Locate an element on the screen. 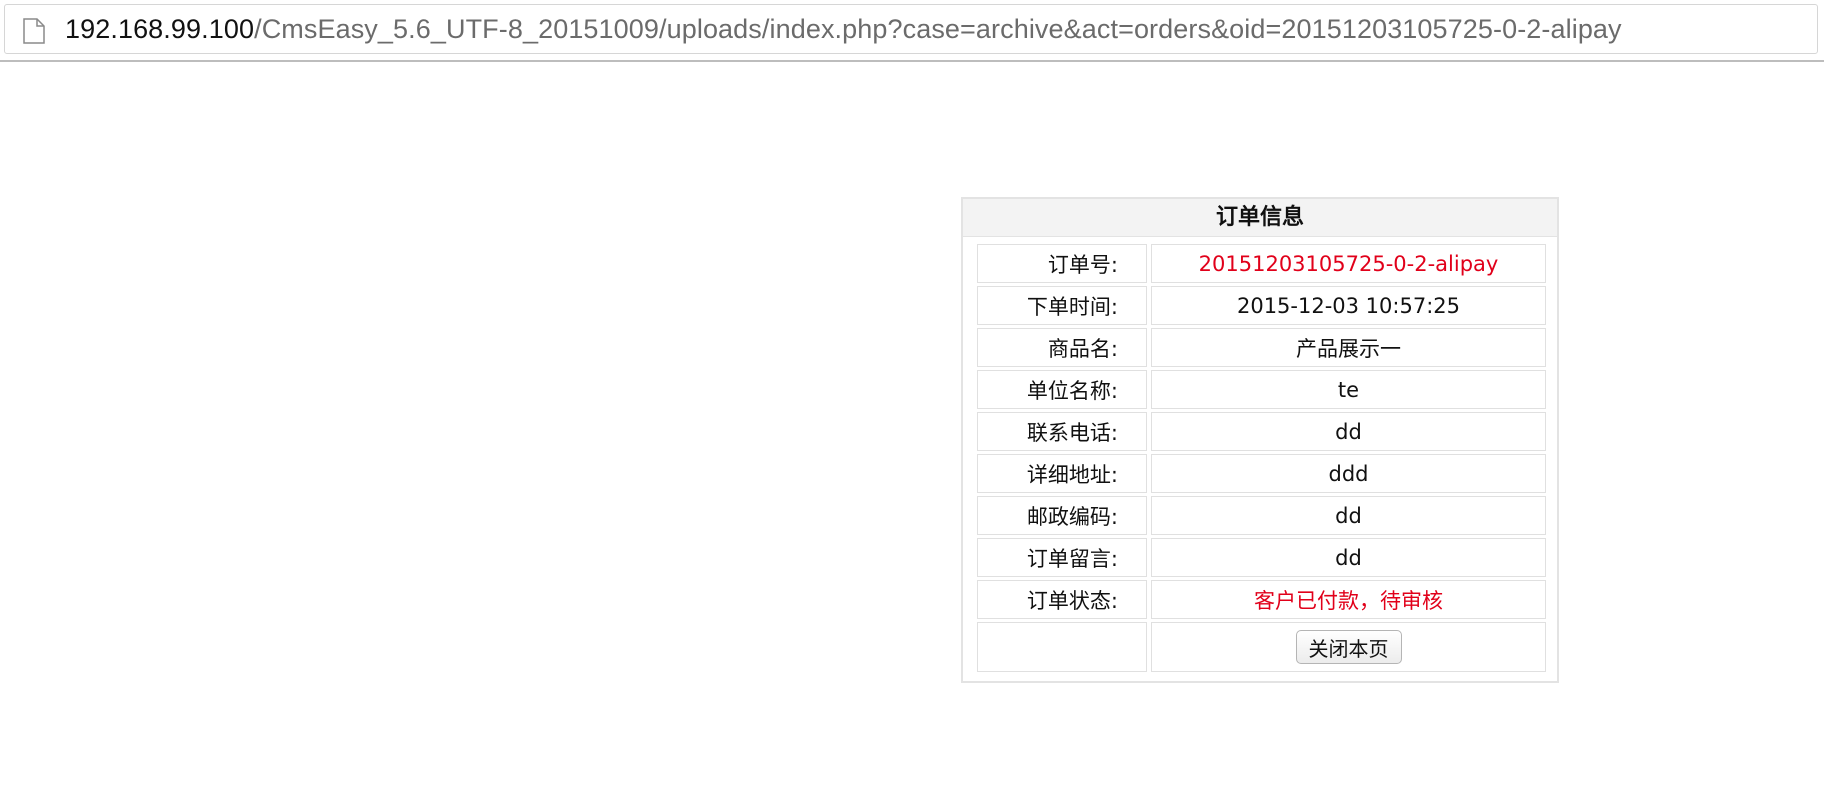  order-time-label: 下单时间: is located at coordinates (1062, 305).